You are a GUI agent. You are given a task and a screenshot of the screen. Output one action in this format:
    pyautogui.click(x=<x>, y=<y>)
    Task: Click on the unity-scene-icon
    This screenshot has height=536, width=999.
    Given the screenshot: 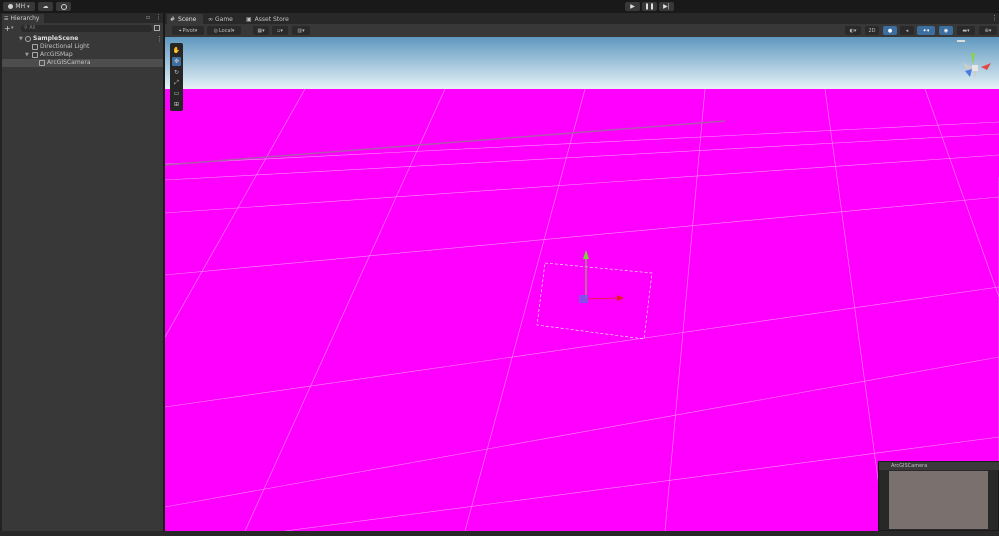 What is the action you would take?
    pyautogui.click(x=28, y=39)
    